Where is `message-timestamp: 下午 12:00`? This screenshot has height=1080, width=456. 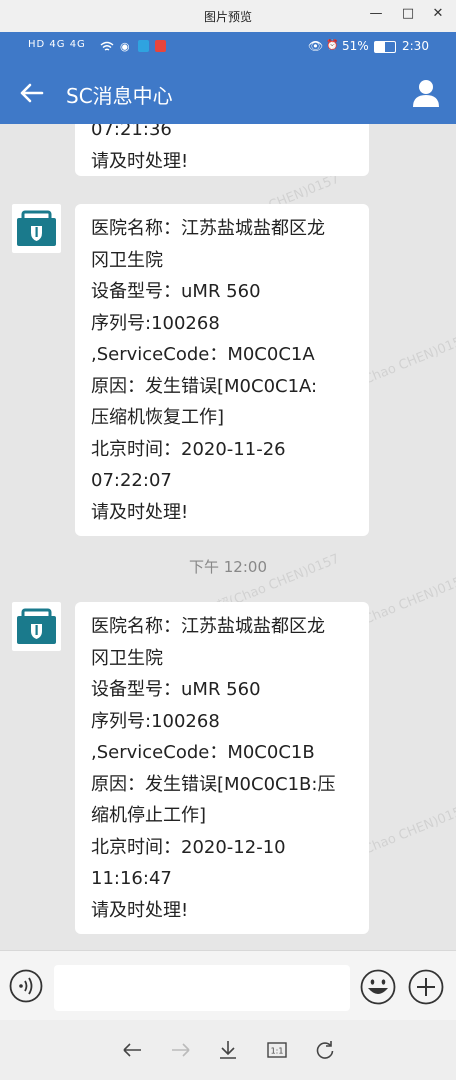 message-timestamp: 下午 12:00 is located at coordinates (228, 567).